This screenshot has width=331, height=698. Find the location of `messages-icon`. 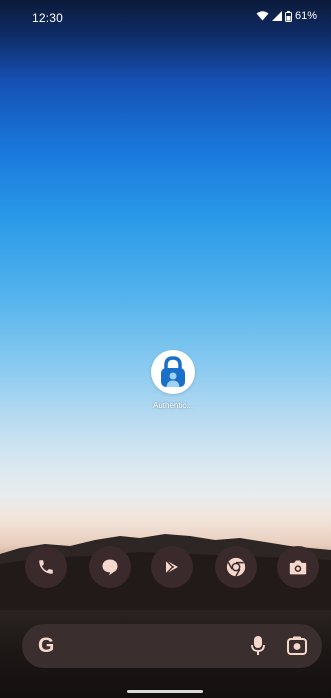

messages-icon is located at coordinates (110, 567).